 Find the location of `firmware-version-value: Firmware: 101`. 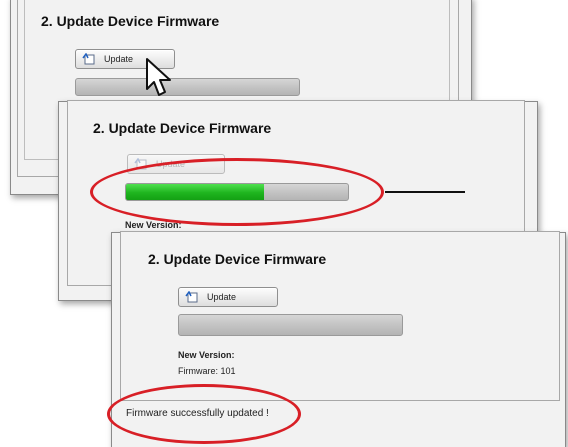

firmware-version-value: Firmware: 101 is located at coordinates (207, 371).